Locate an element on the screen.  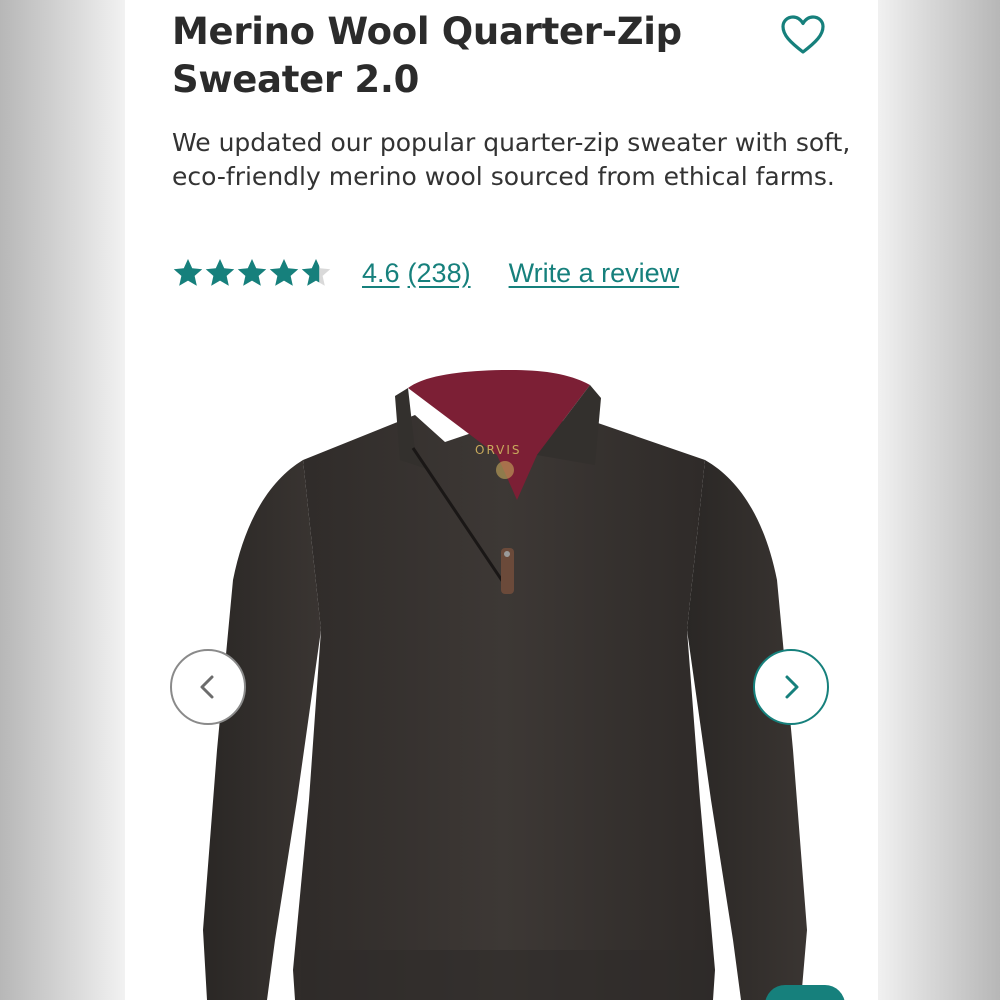
rating-score: 4.6 is located at coordinates (381, 272).